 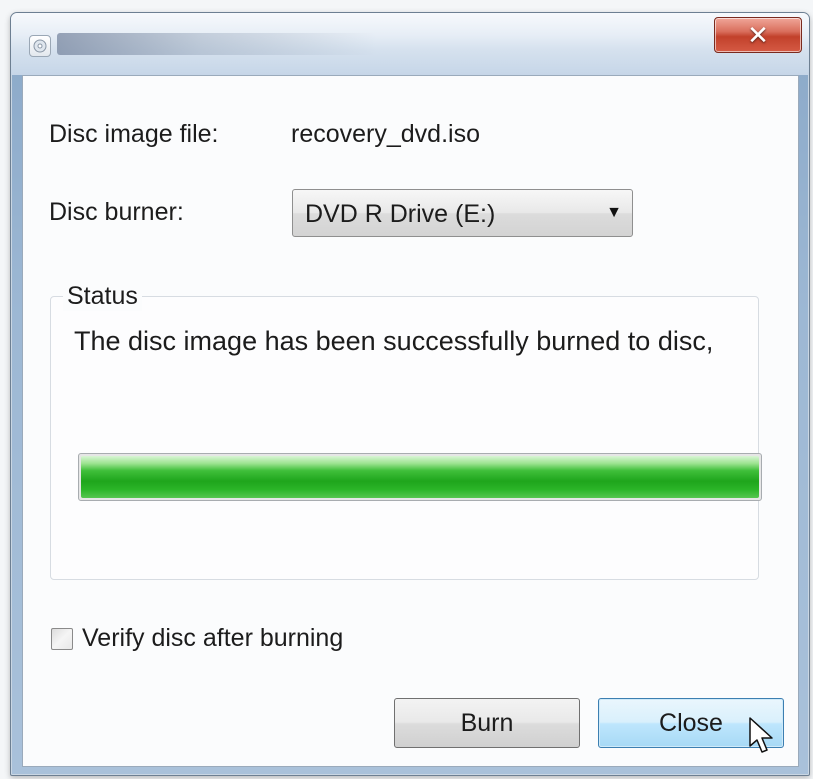 What do you see at coordinates (102, 296) in the screenshot?
I see `status-group-title: Status` at bounding box center [102, 296].